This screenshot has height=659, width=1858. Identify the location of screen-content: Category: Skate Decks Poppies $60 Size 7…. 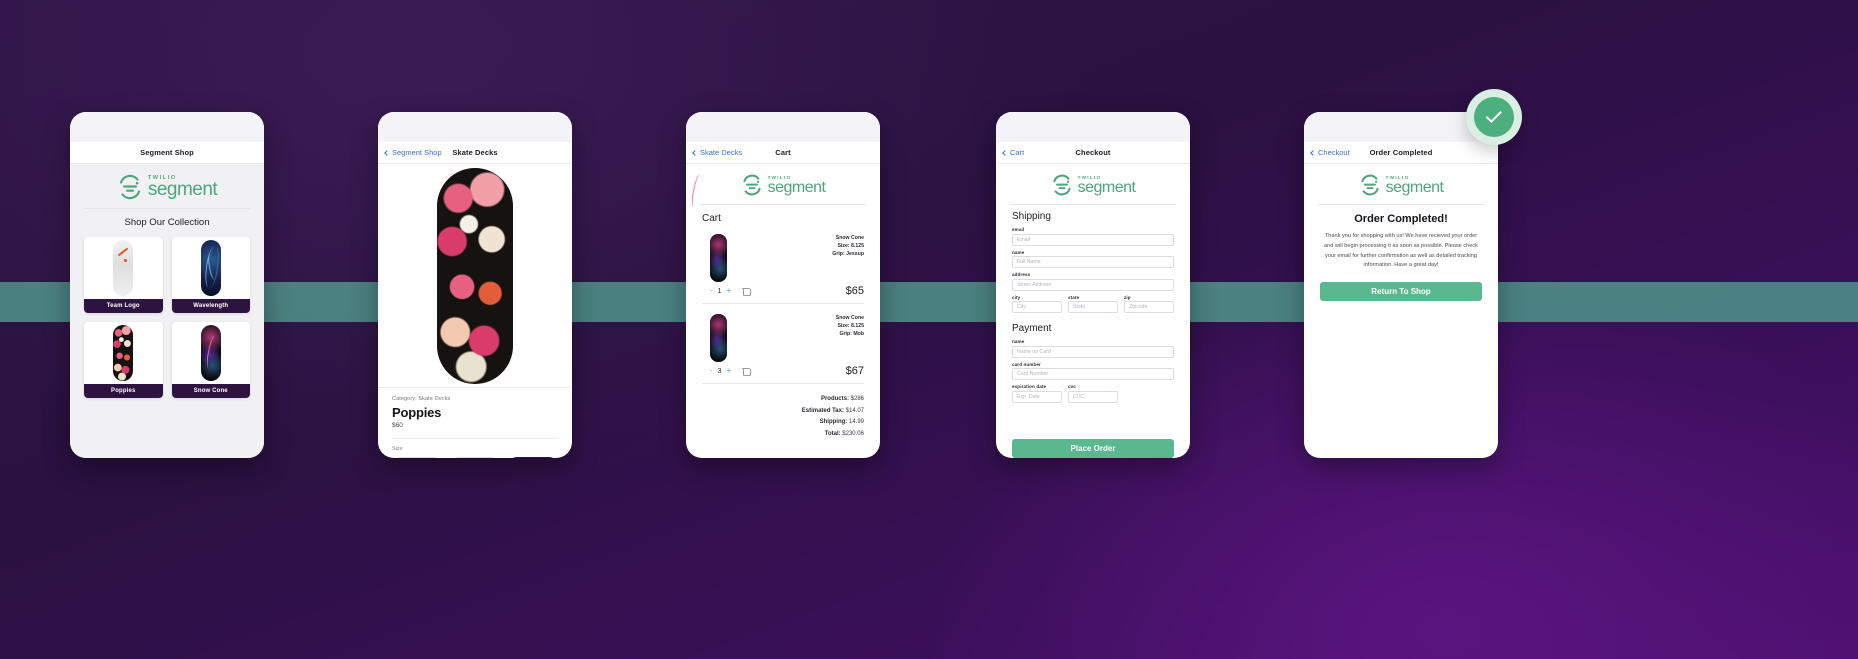
(475, 311).